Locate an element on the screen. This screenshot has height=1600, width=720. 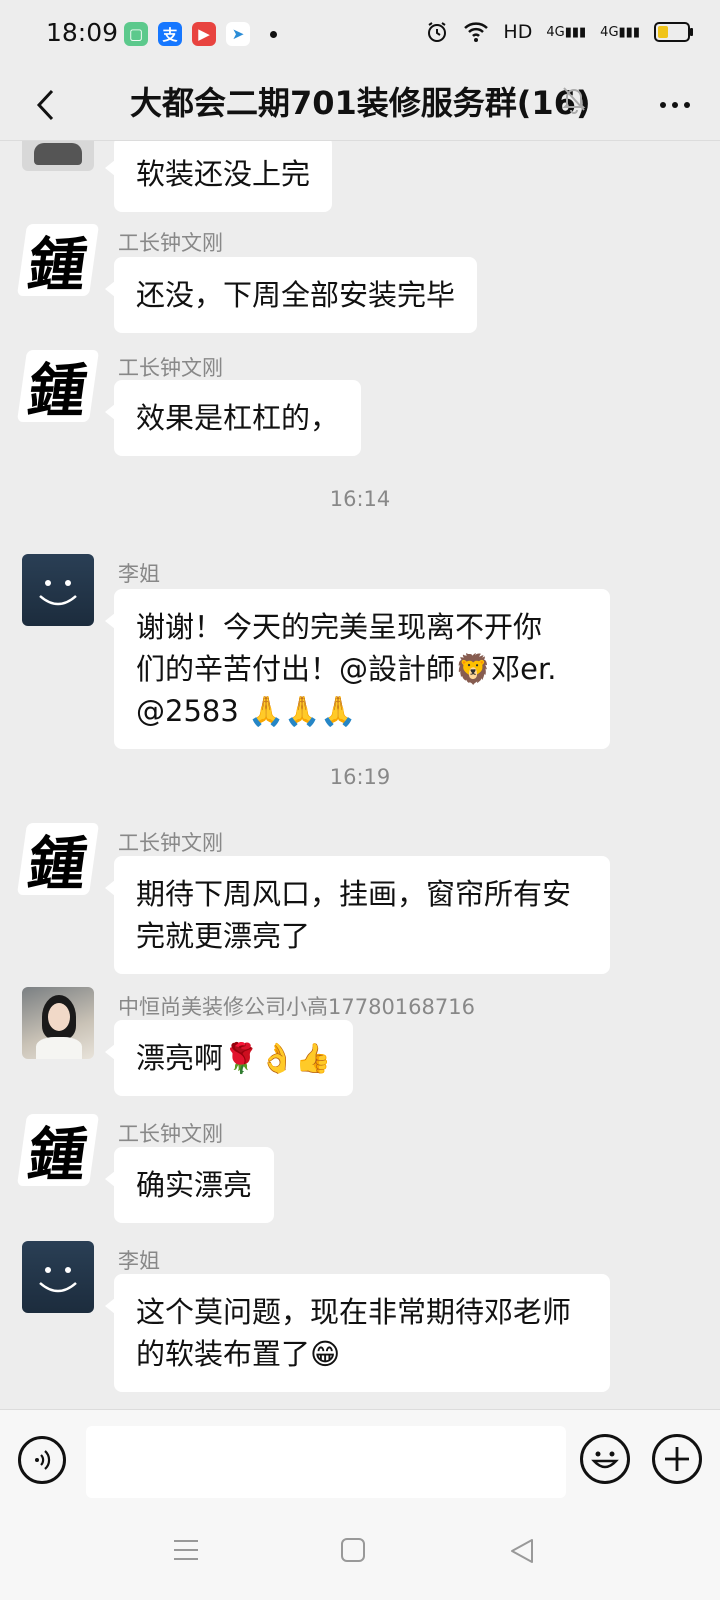
portrait-body-icon is located at coordinates (59, 1048).